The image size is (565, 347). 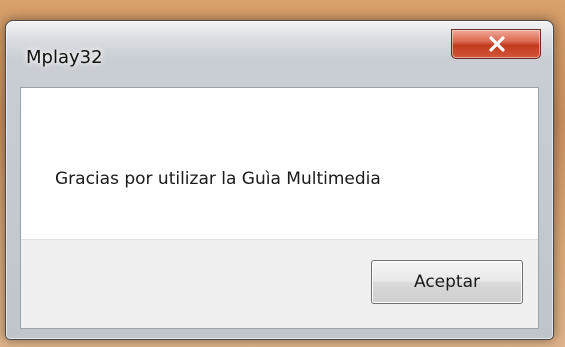 What do you see at coordinates (447, 282) in the screenshot?
I see `accept-button: Aceptar` at bounding box center [447, 282].